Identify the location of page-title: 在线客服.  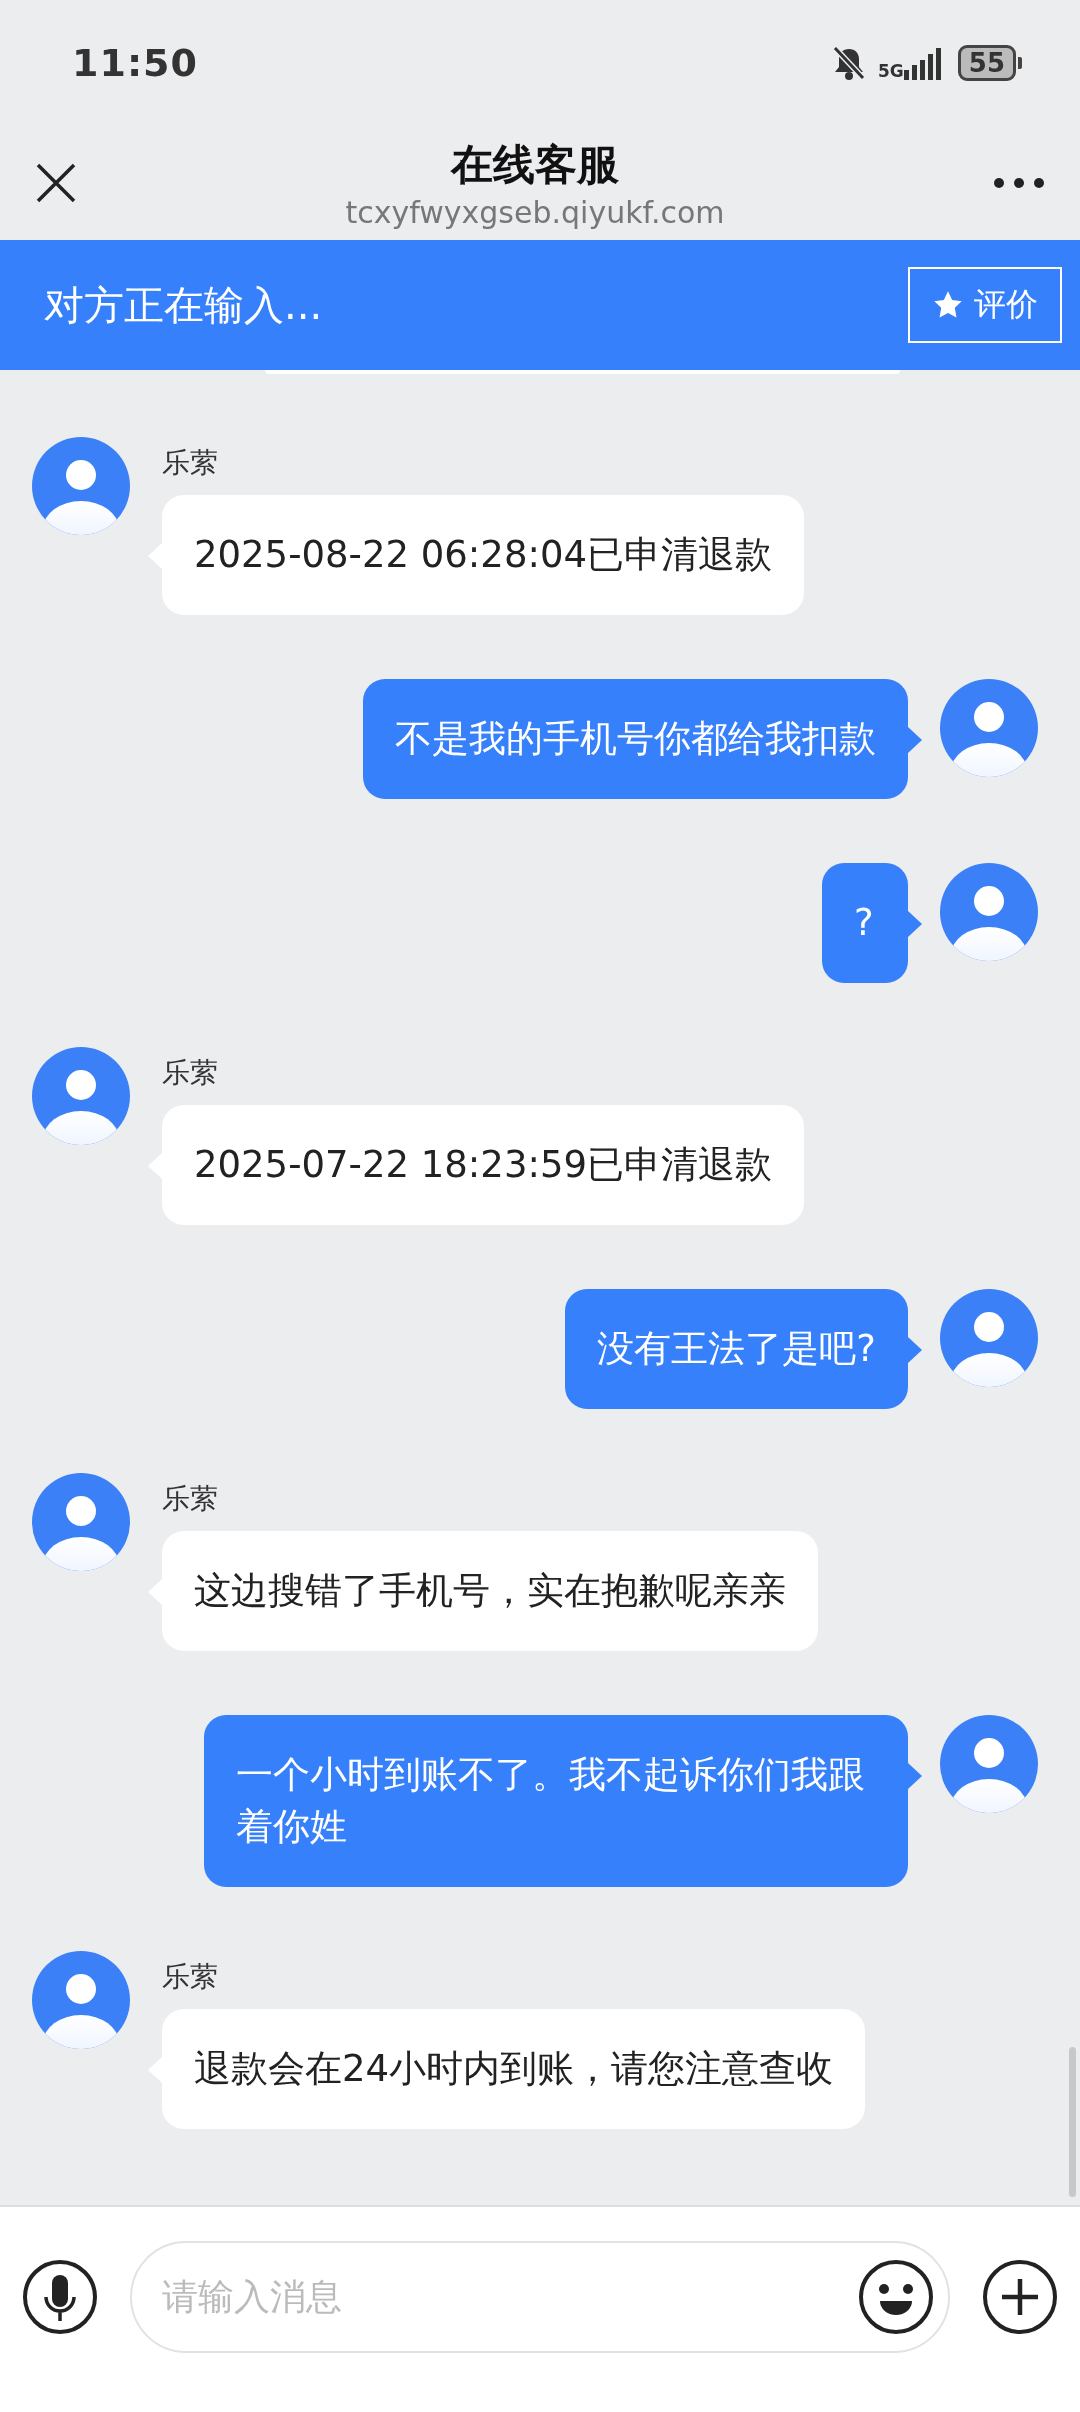
(535, 164).